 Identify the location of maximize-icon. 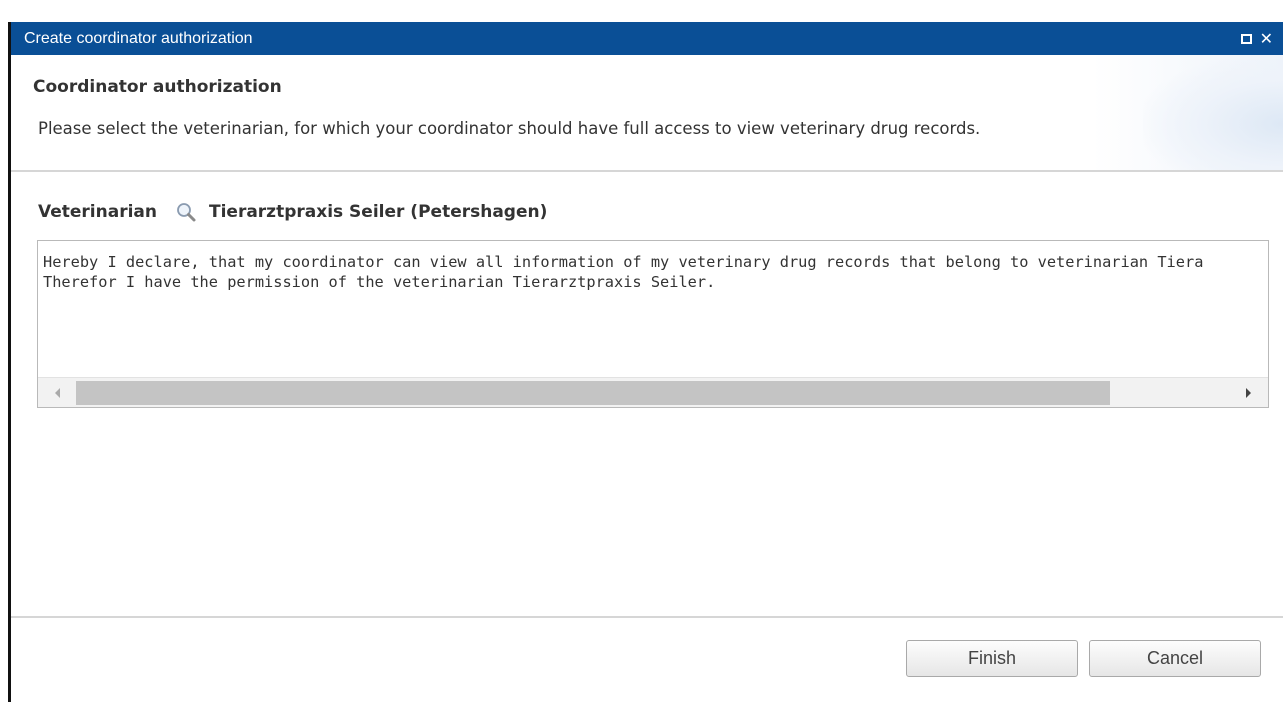
(1246, 38).